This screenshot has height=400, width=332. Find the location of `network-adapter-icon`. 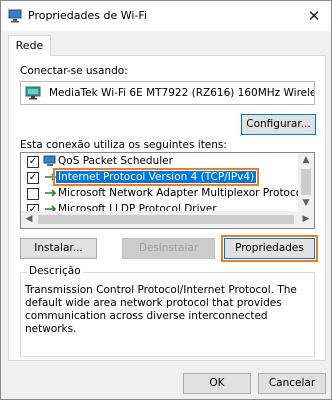

network-adapter-icon is located at coordinates (33, 93).